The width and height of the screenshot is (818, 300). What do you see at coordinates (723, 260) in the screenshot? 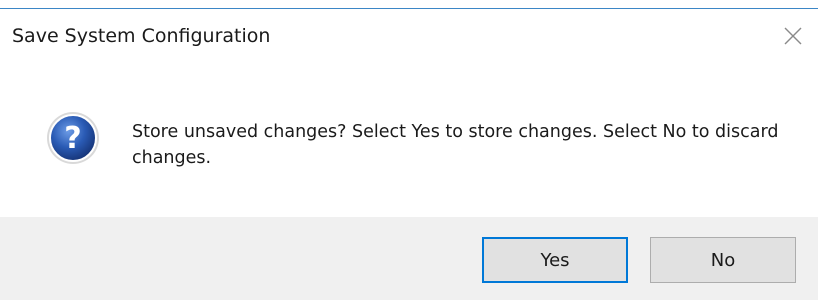
I see `no-button: No` at bounding box center [723, 260].